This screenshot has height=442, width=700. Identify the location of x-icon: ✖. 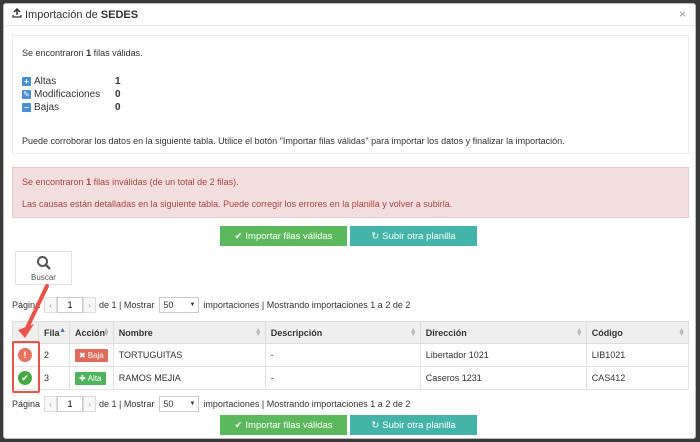
(82, 355).